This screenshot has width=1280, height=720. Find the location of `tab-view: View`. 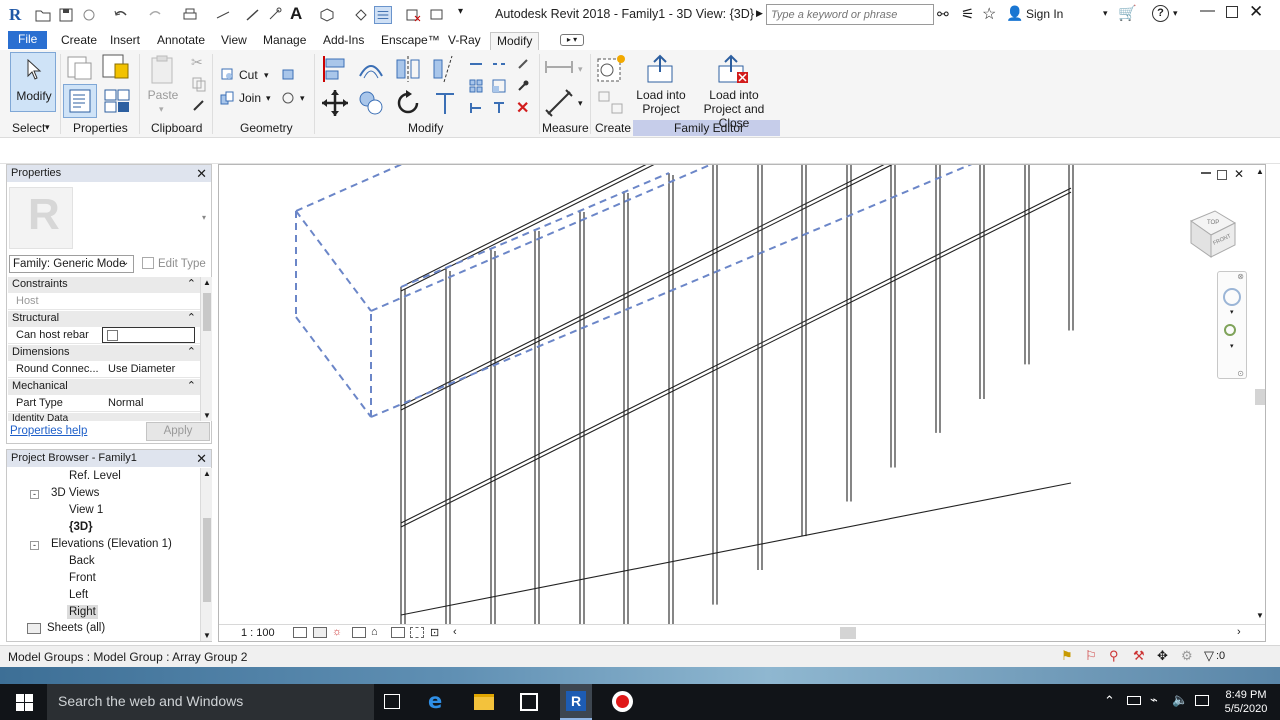

tab-view: View is located at coordinates (234, 41).